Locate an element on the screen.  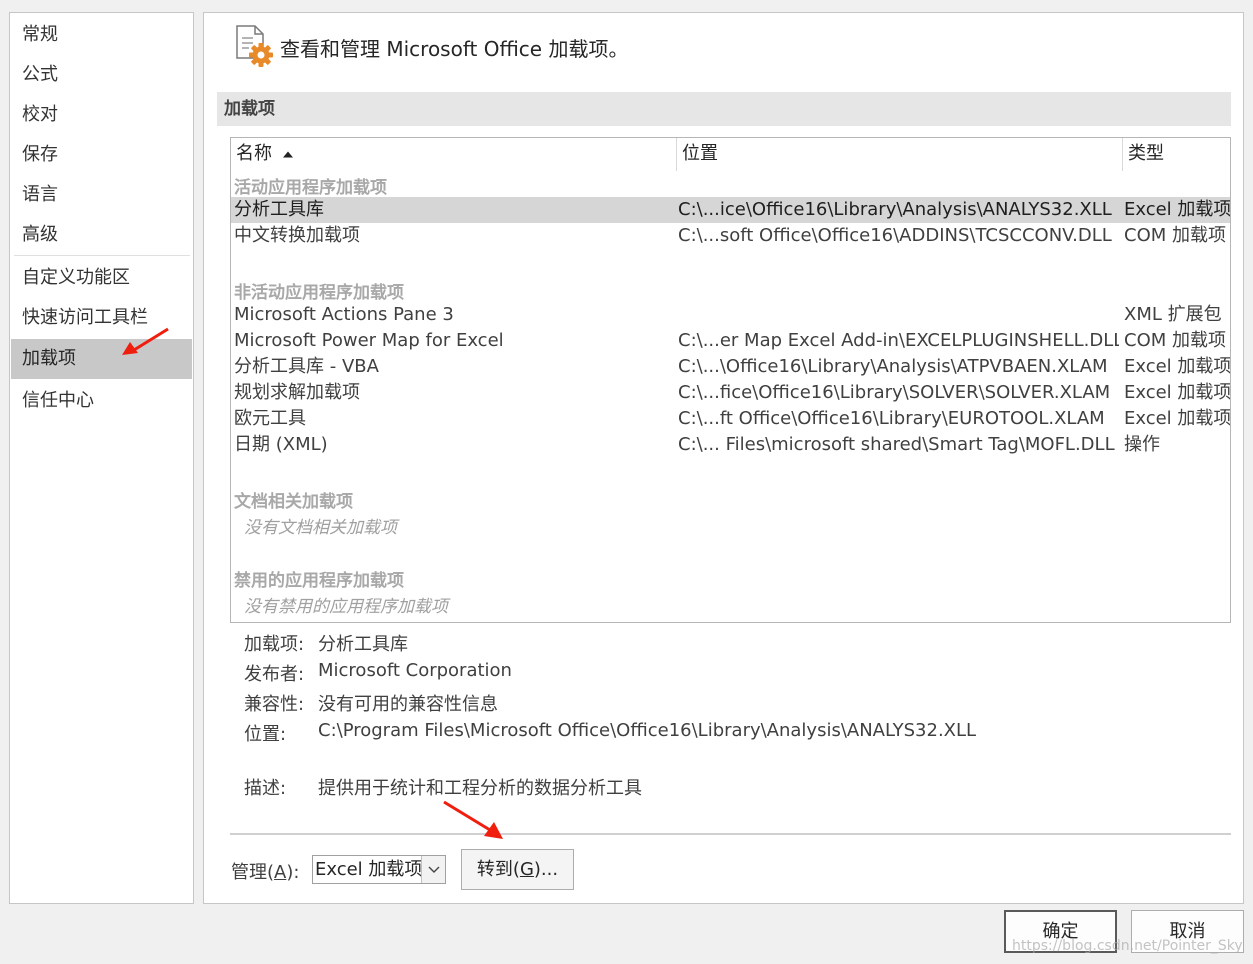
cell-type: XML 扩展包 is located at coordinates (1173, 314).